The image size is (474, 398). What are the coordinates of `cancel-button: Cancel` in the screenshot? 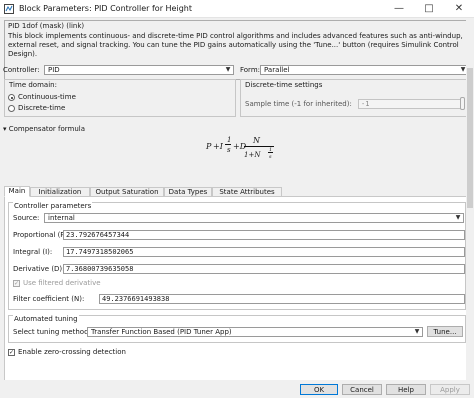 It's located at (362, 389).